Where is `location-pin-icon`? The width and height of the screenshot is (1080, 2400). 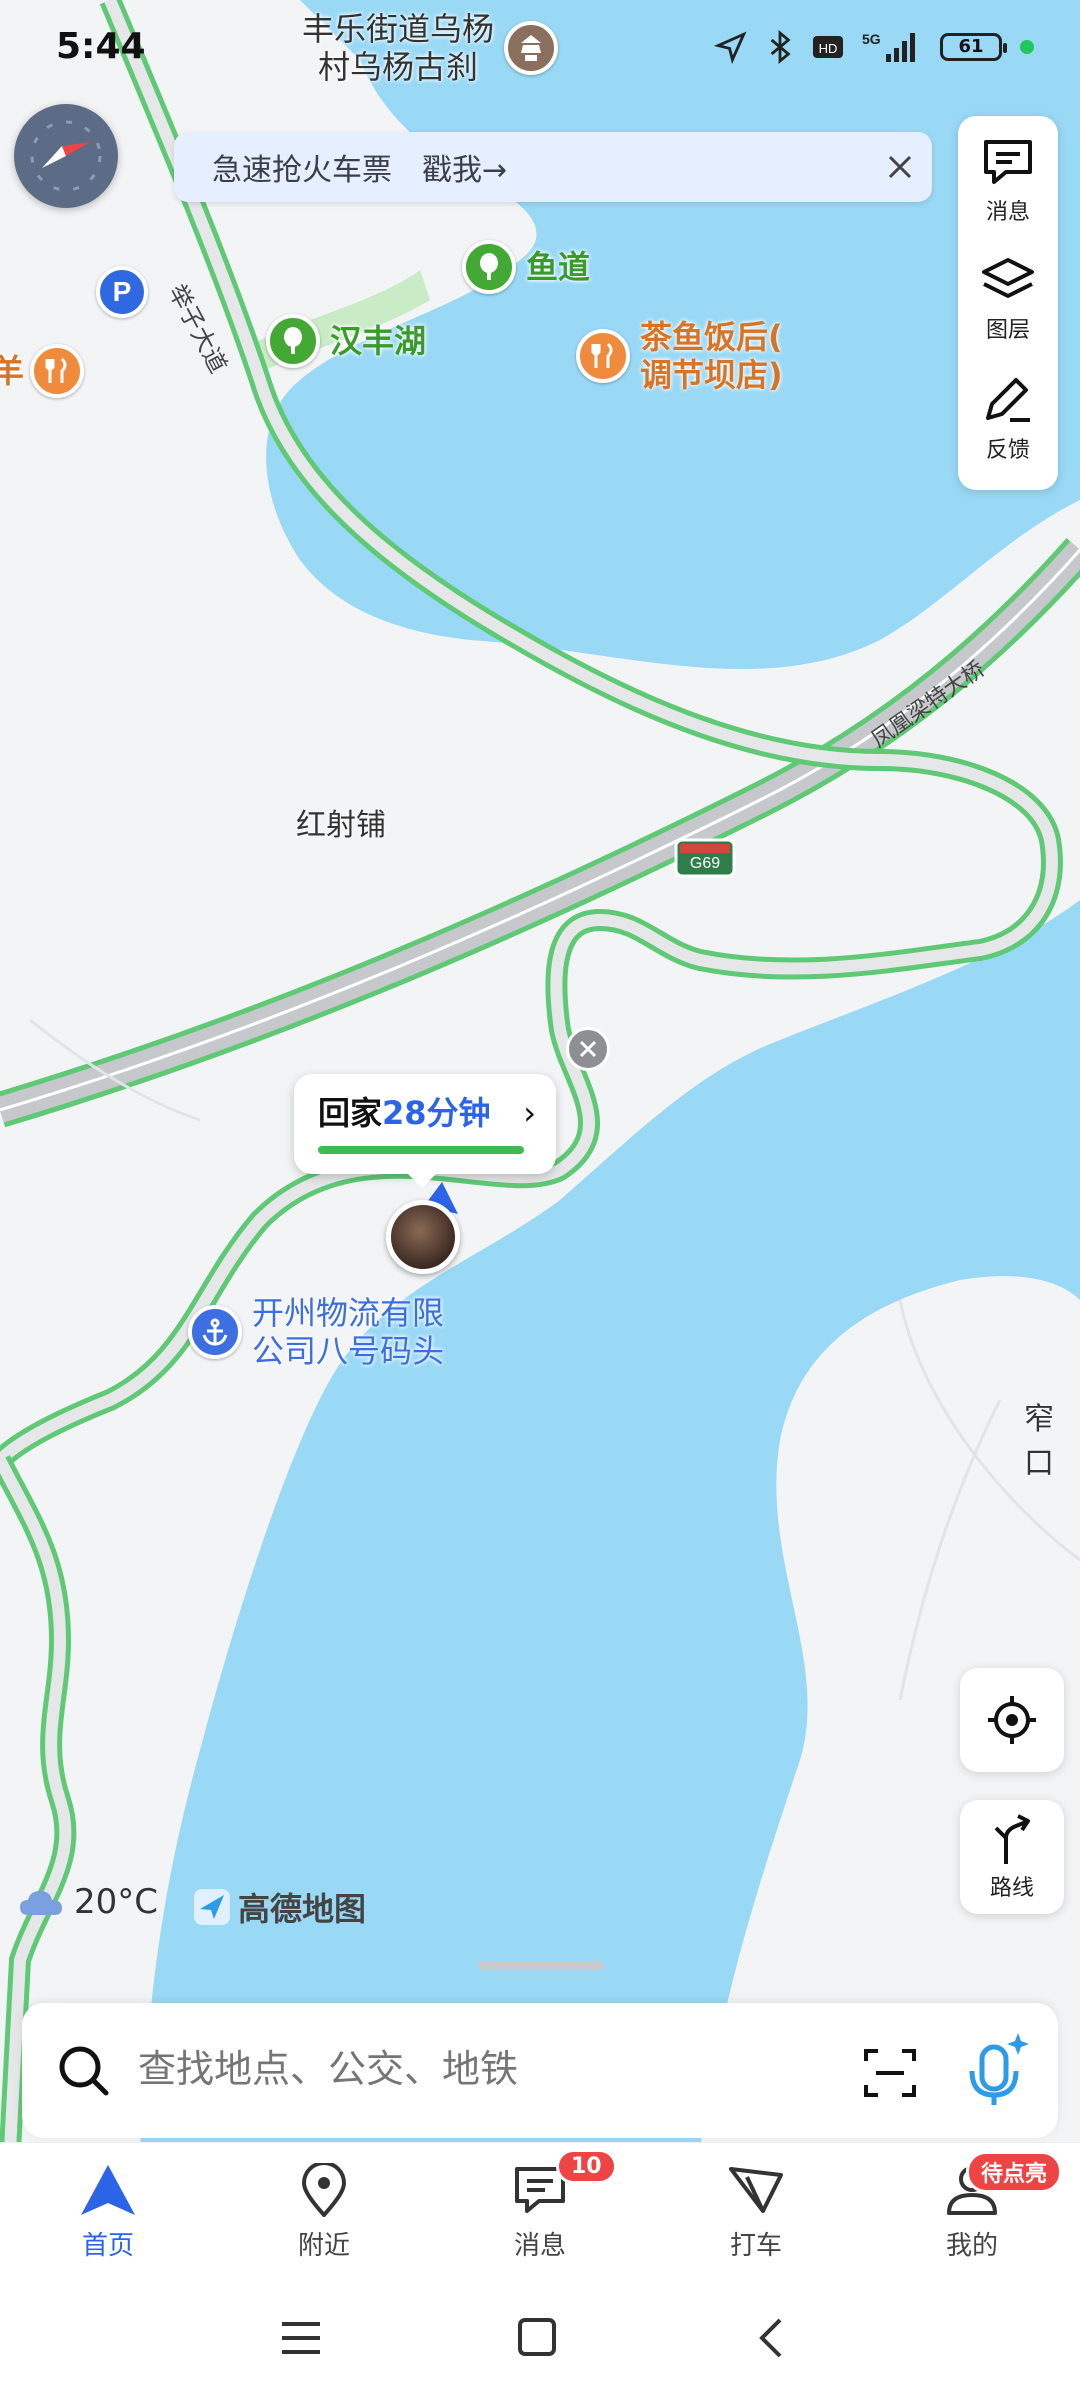 location-pin-icon is located at coordinates (324, 2190).